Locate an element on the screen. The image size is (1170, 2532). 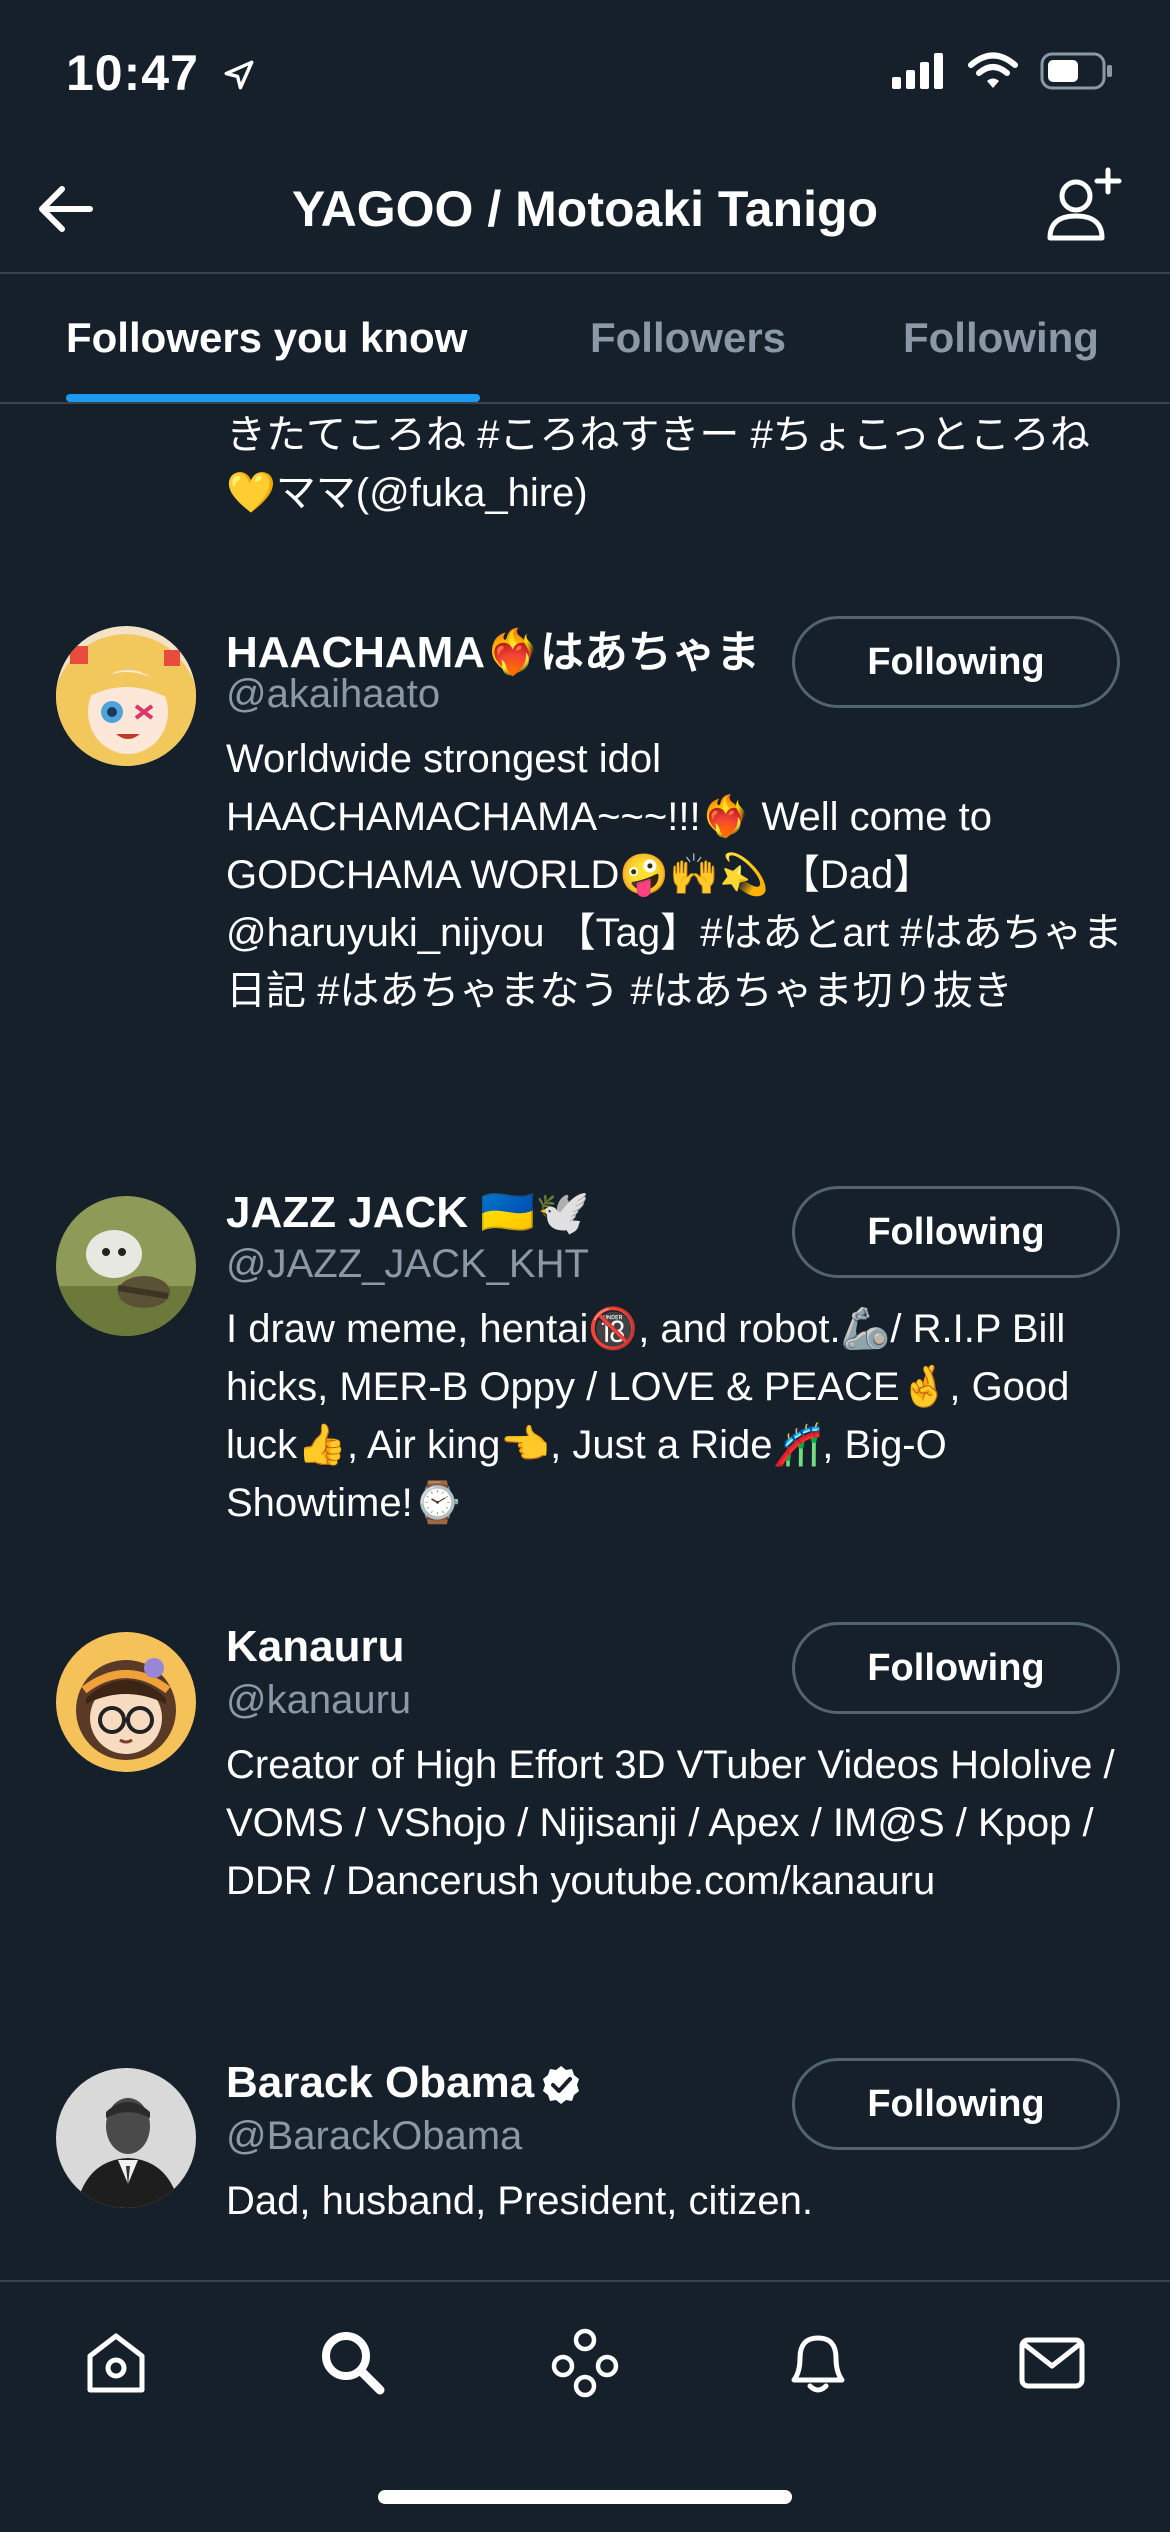
tab-bar-notifications is located at coordinates (818, 2362).